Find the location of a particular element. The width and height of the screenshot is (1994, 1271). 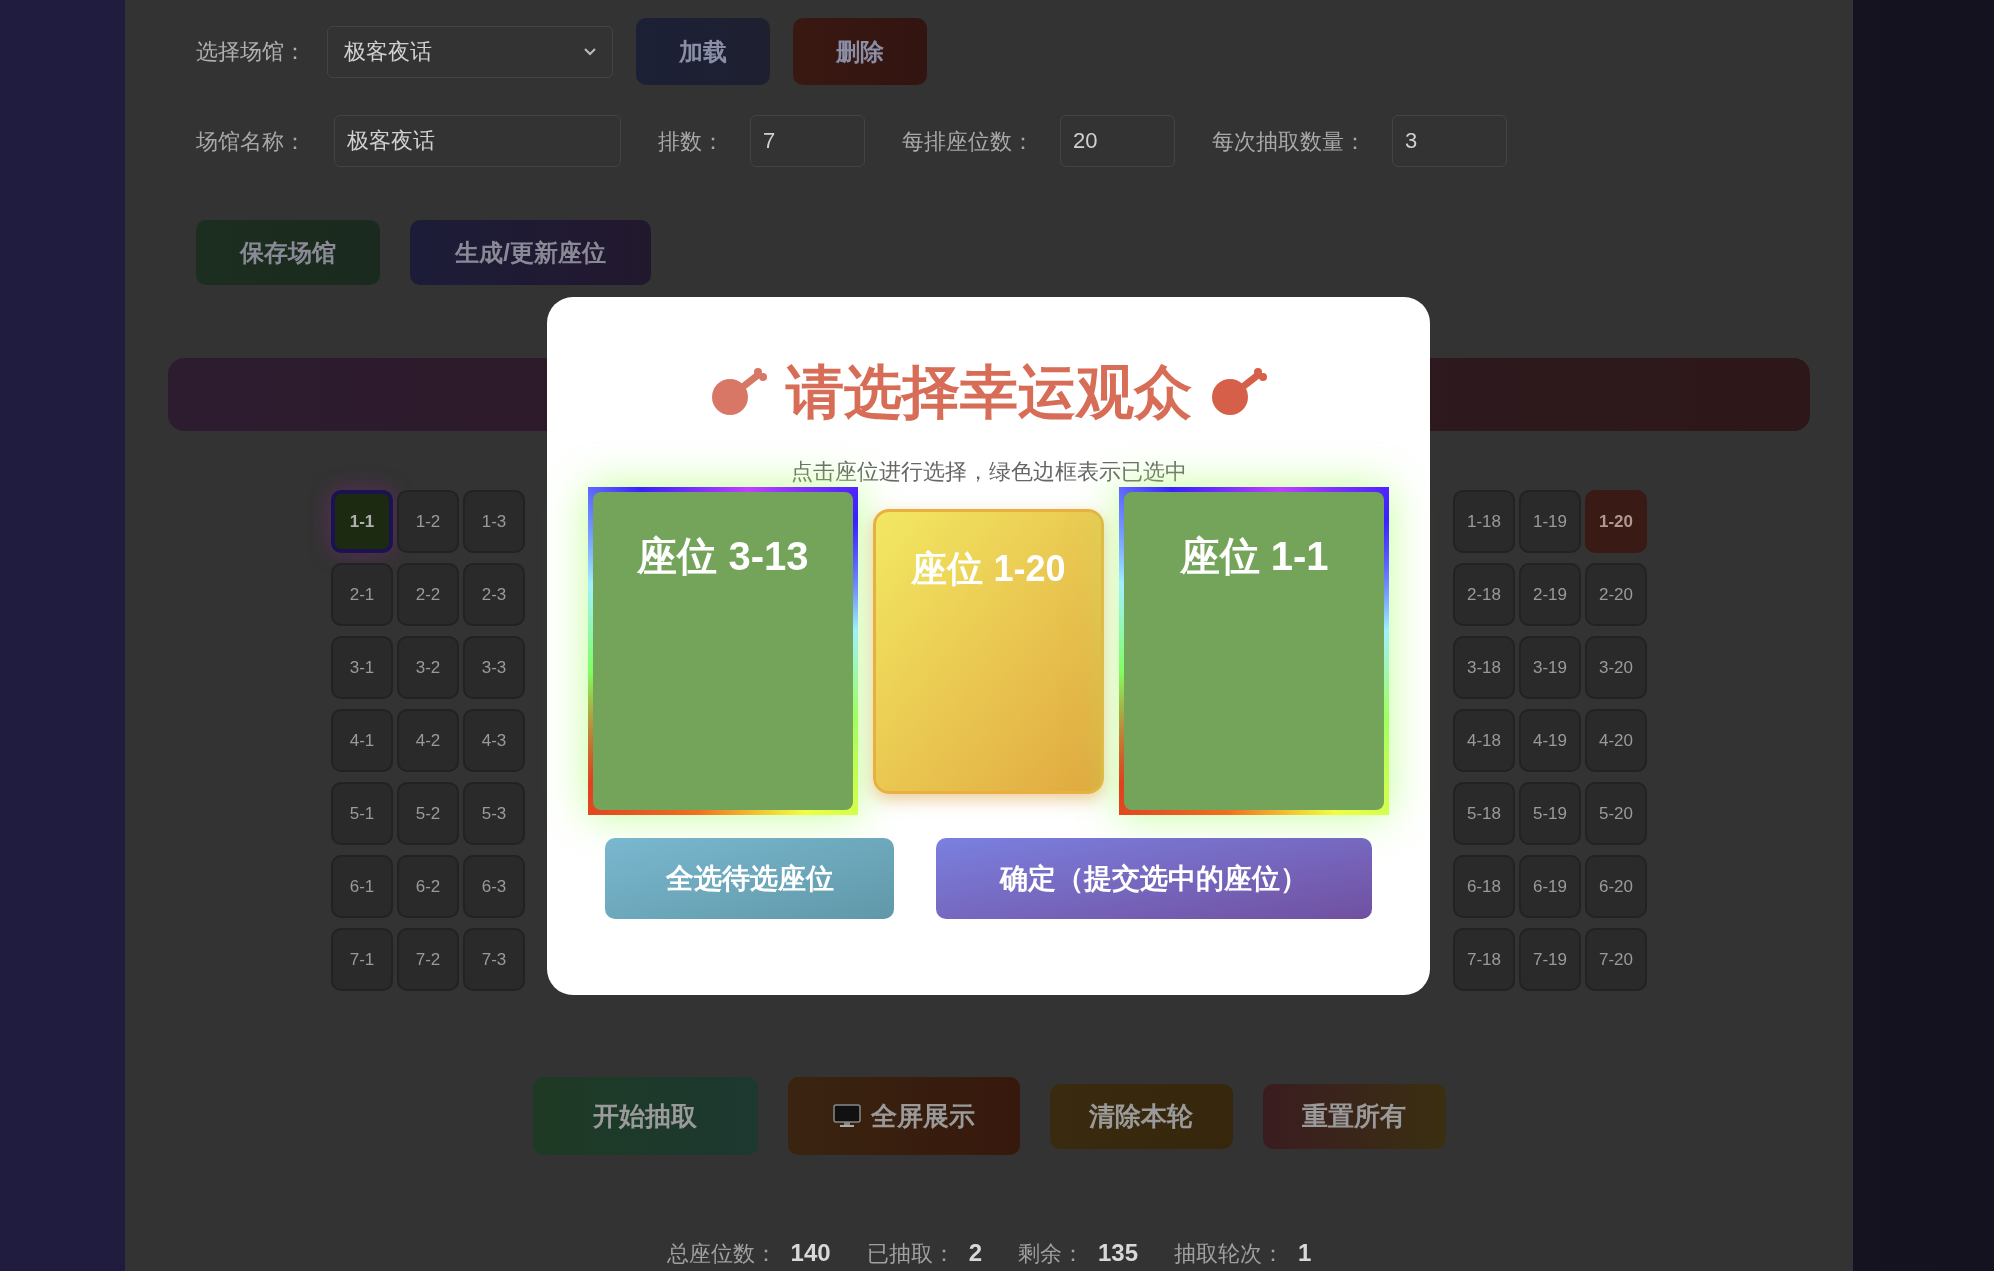

seat: 2-19 is located at coordinates (1550, 594).